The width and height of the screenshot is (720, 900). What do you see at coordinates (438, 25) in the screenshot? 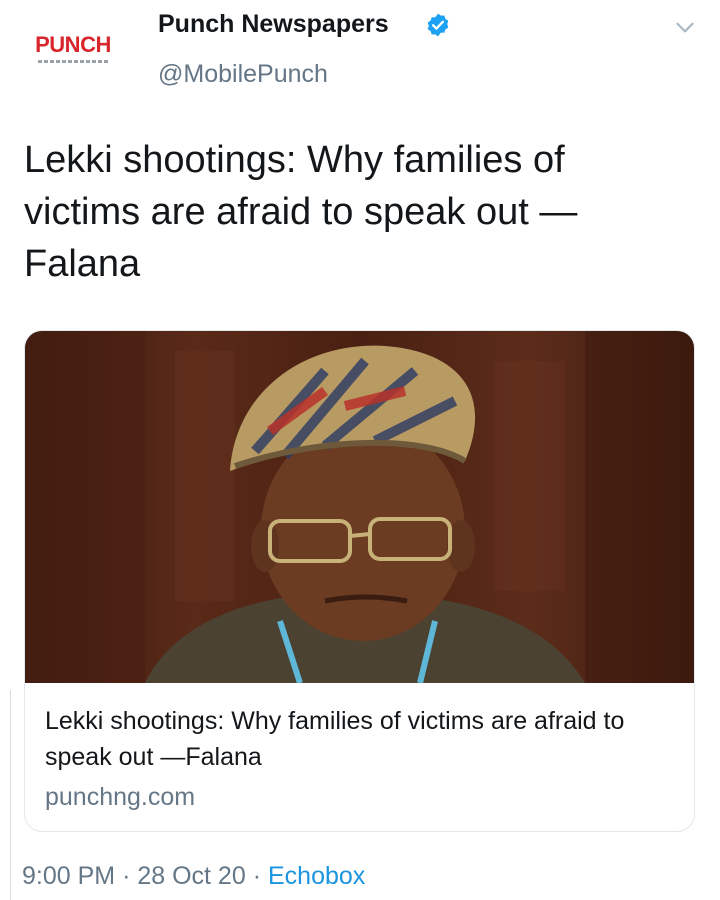
I see `verified-badge-icon` at bounding box center [438, 25].